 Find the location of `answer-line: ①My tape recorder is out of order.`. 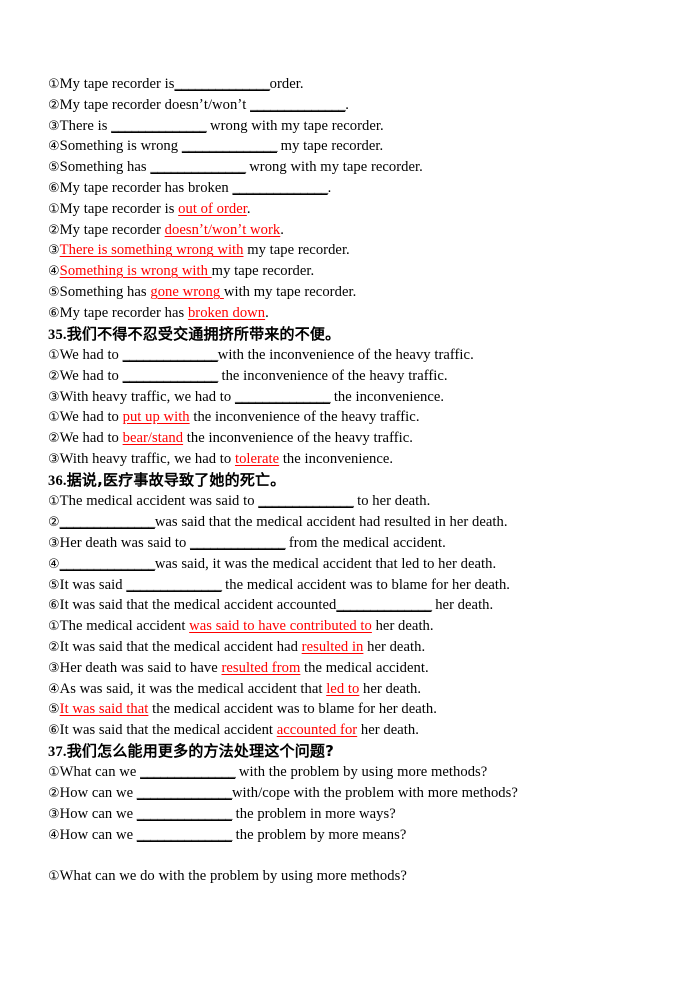

answer-line: ①My tape recorder is out of order. is located at coordinates (358, 209).